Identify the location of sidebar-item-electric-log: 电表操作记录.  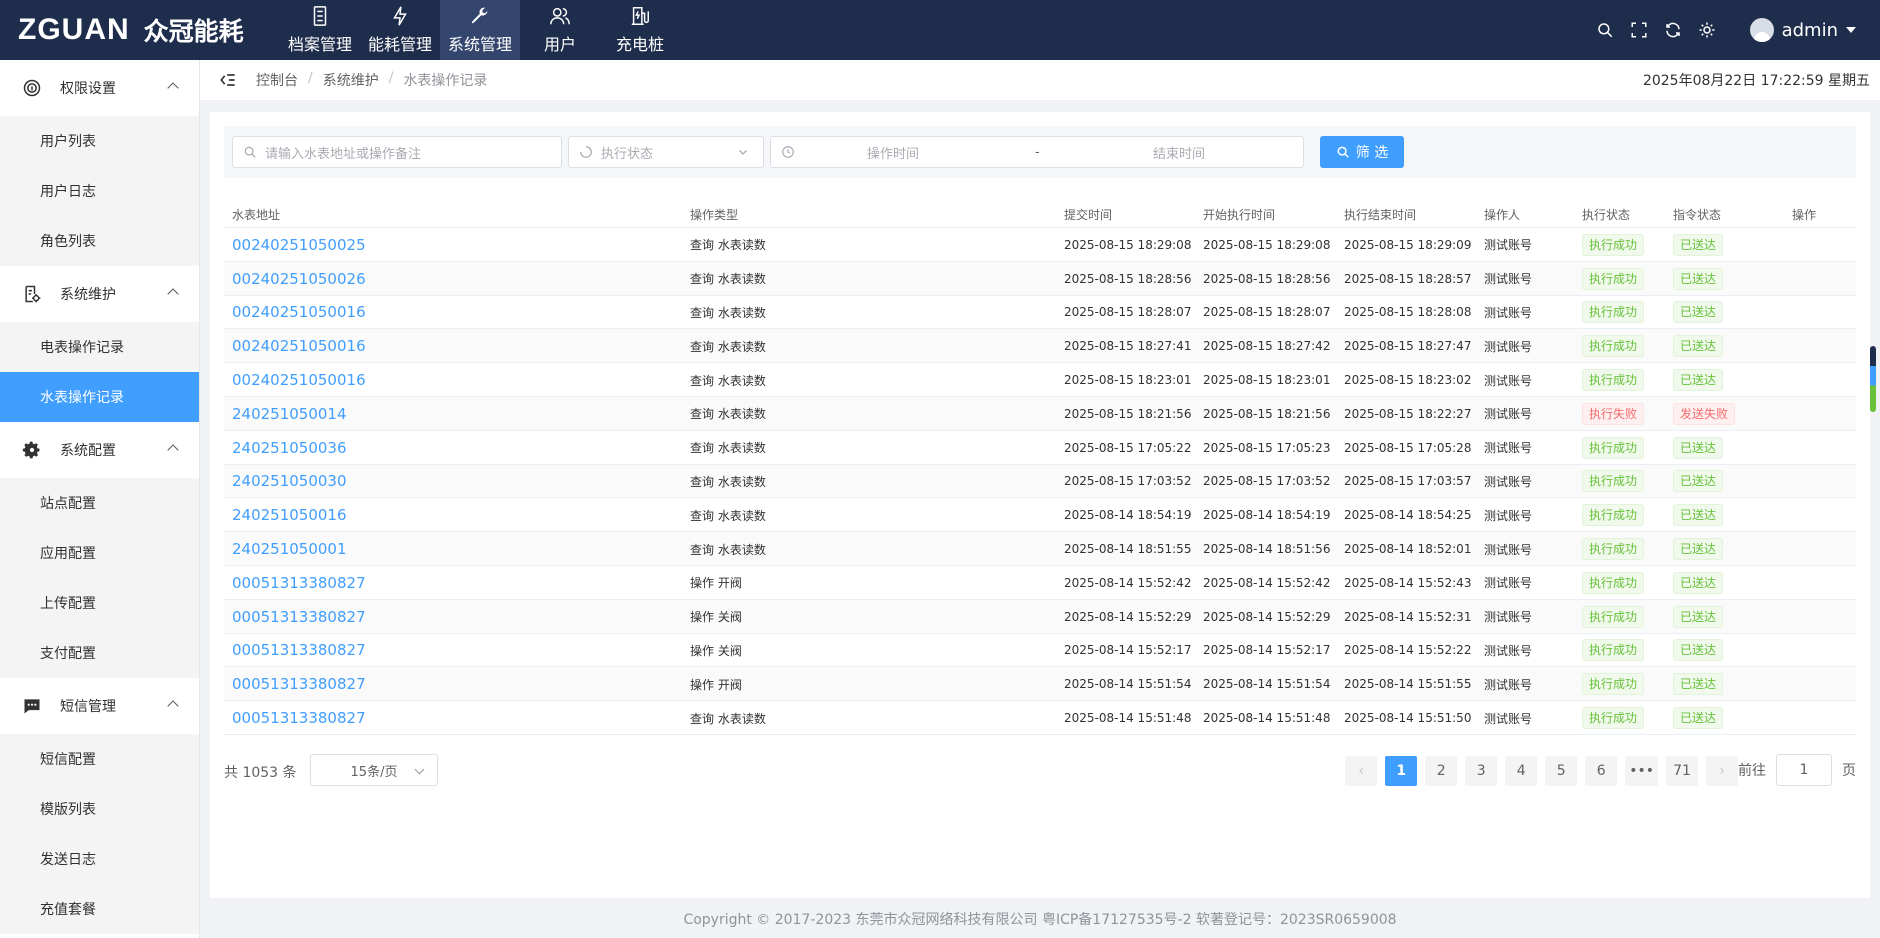
(99, 347).